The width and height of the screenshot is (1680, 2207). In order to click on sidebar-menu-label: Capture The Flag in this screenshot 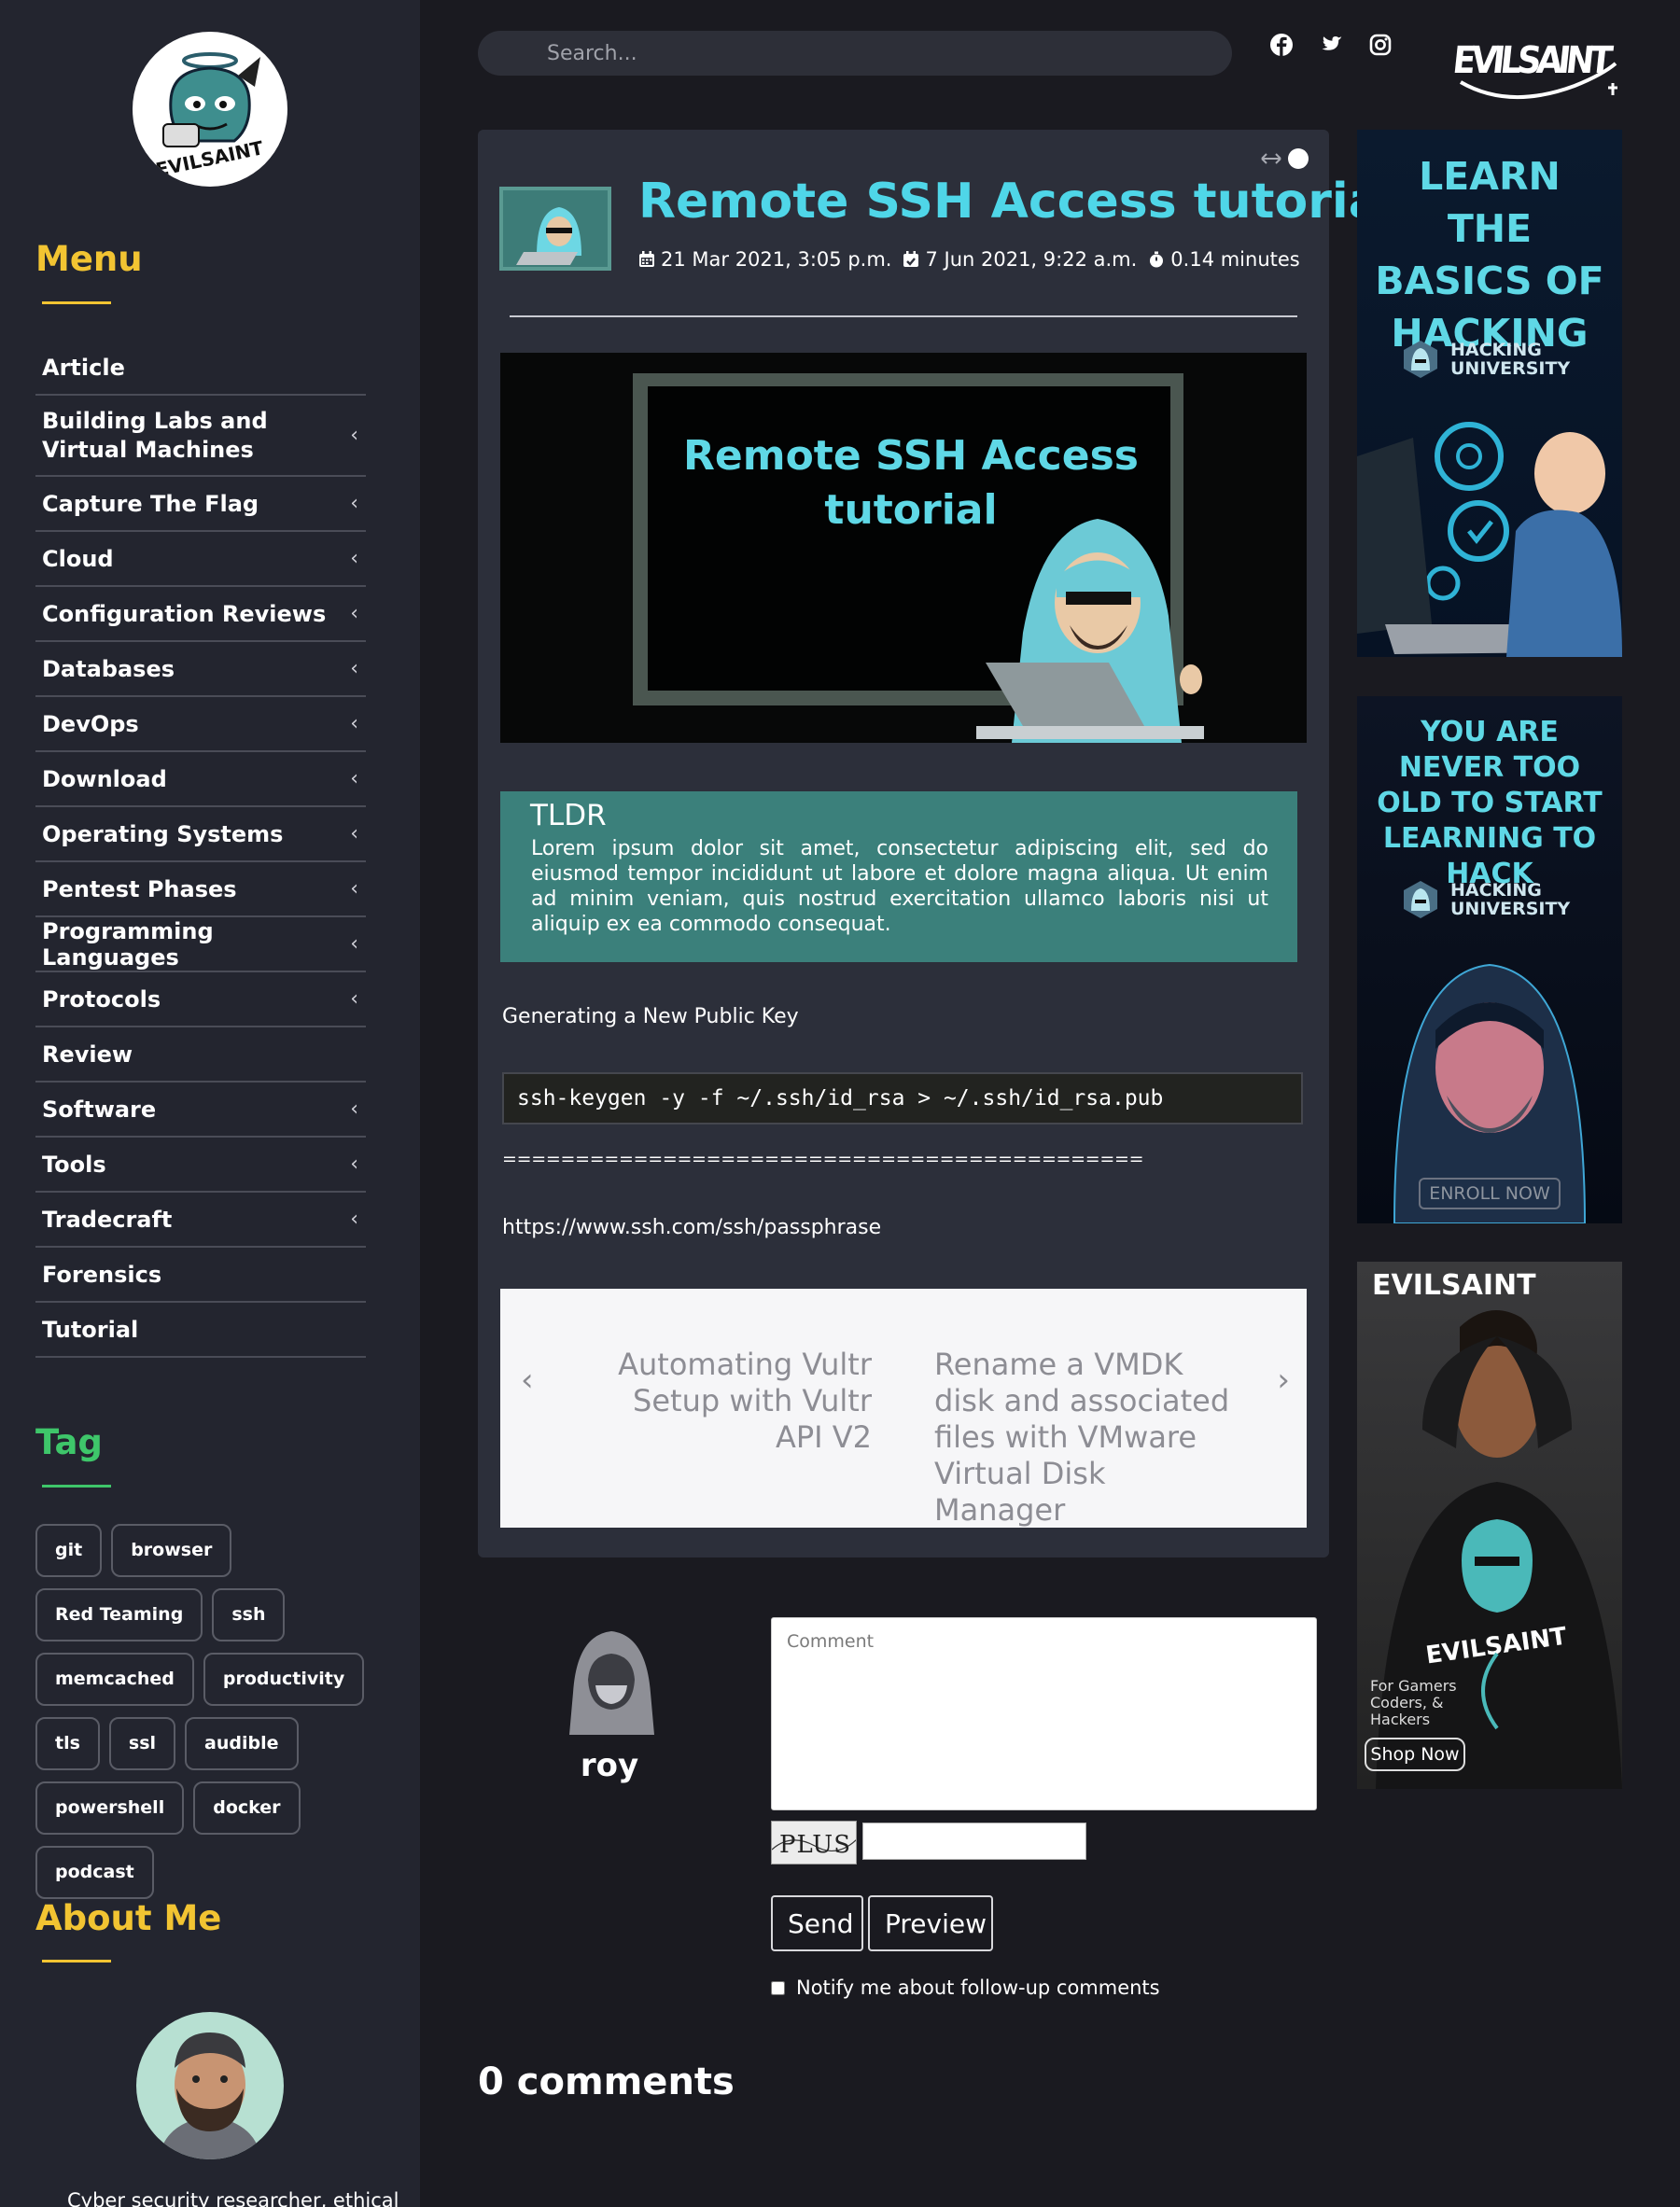, I will do `click(150, 503)`.